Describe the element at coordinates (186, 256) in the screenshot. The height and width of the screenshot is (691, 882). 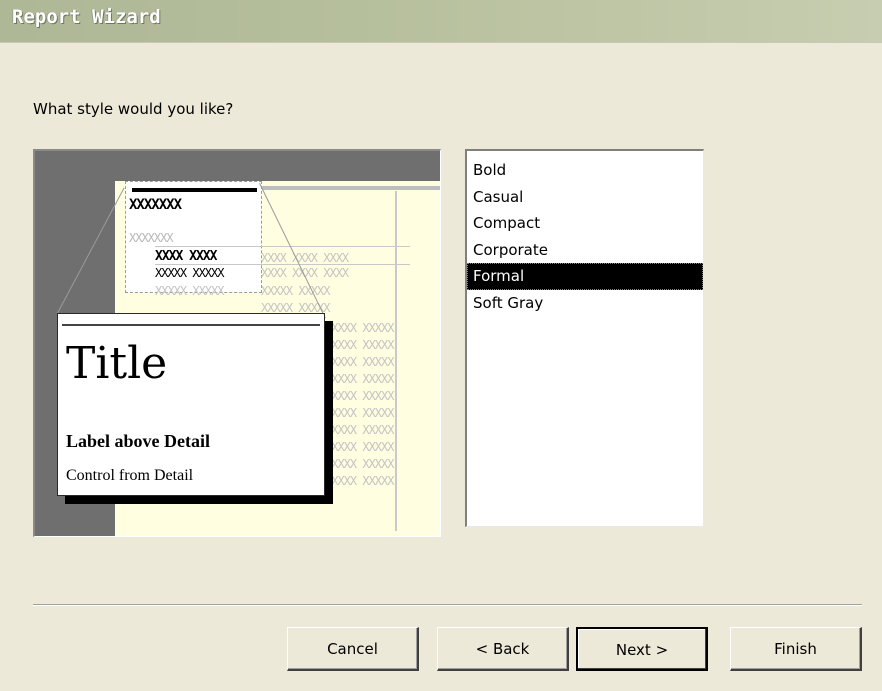
I see `preview-placeholder-label2: XXXX XXXX` at that location.